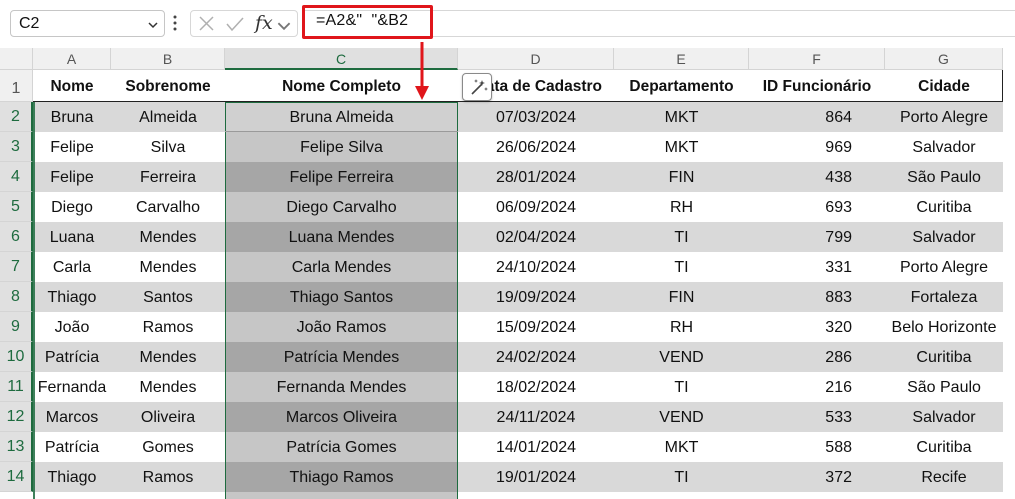 Image resolution: width=1015 pixels, height=499 pixels. I want to click on table-cell: 693, so click(817, 207).